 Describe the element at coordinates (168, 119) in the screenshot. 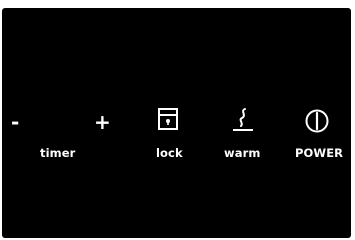

I see `lock-icon` at that location.